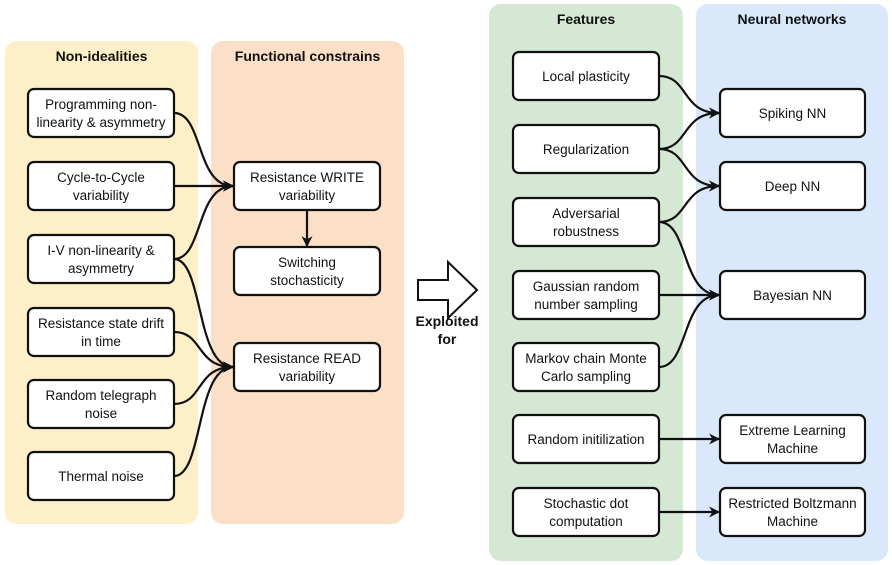 This screenshot has height=565, width=892. Describe the element at coordinates (586, 512) in the screenshot. I see `node-sdot: Stochastic dot computation` at that location.